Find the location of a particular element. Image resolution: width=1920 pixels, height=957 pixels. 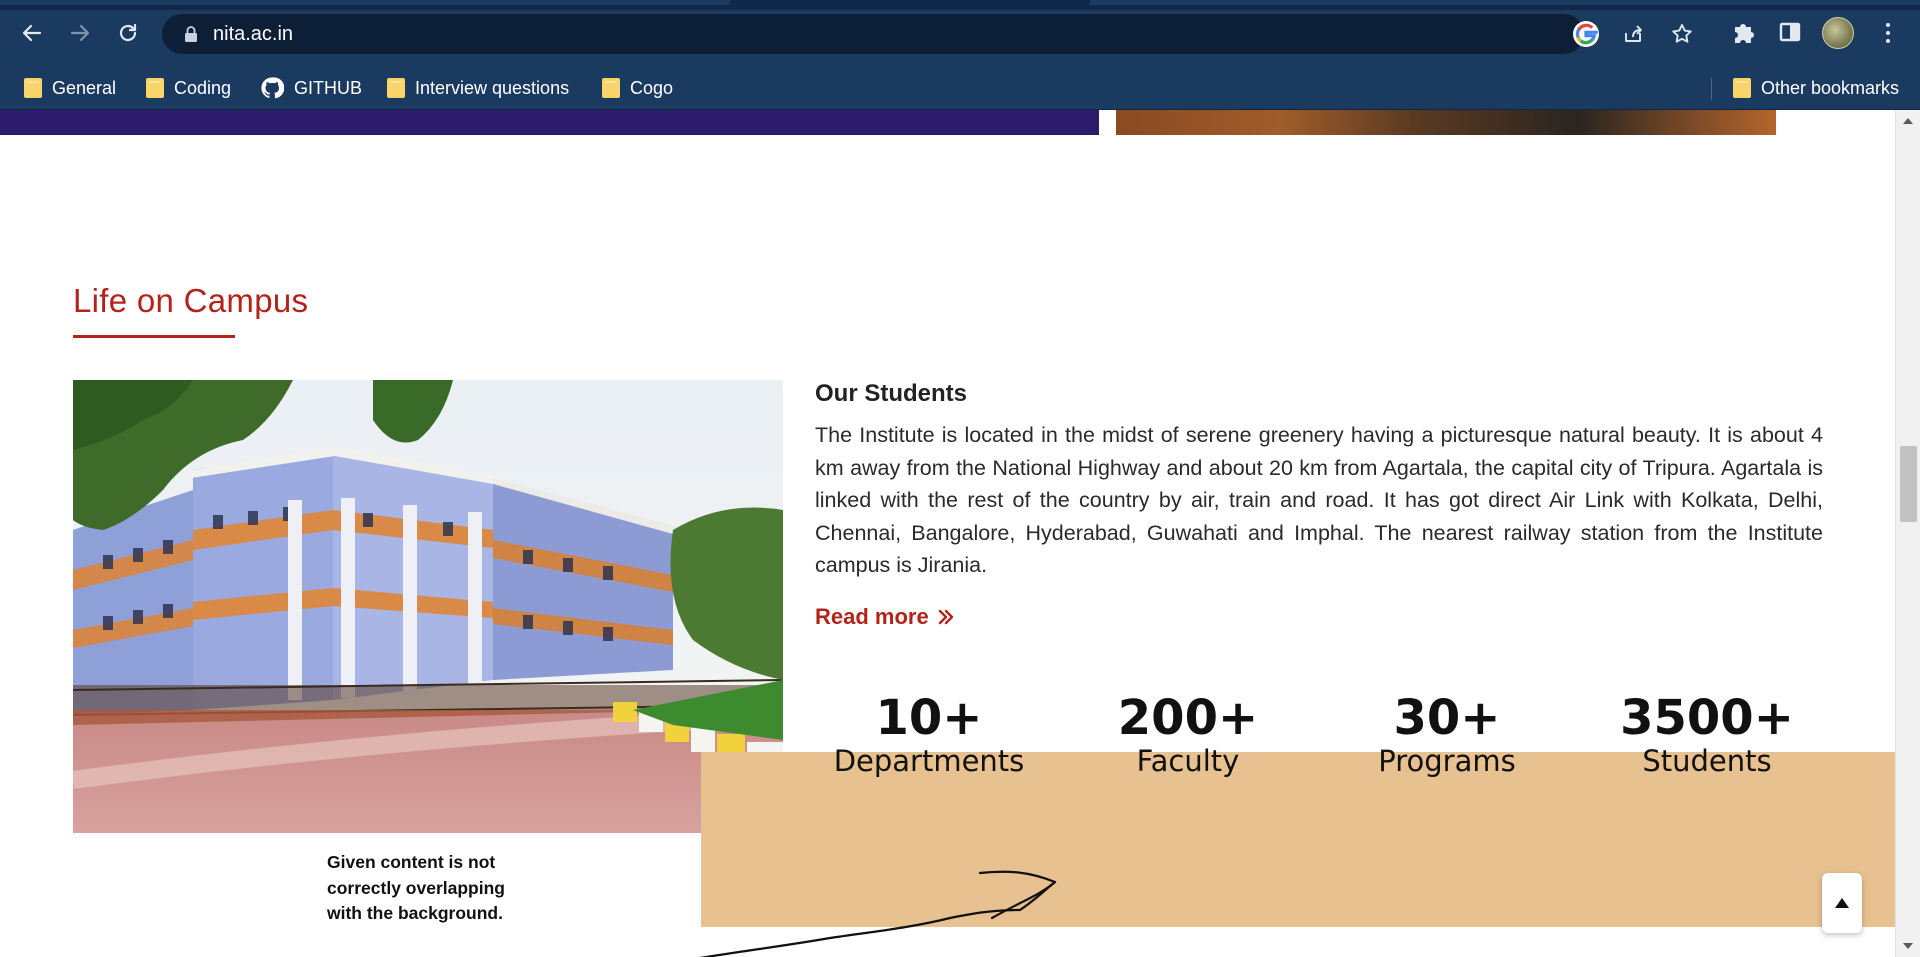

section-title-underline is located at coordinates (154, 336).